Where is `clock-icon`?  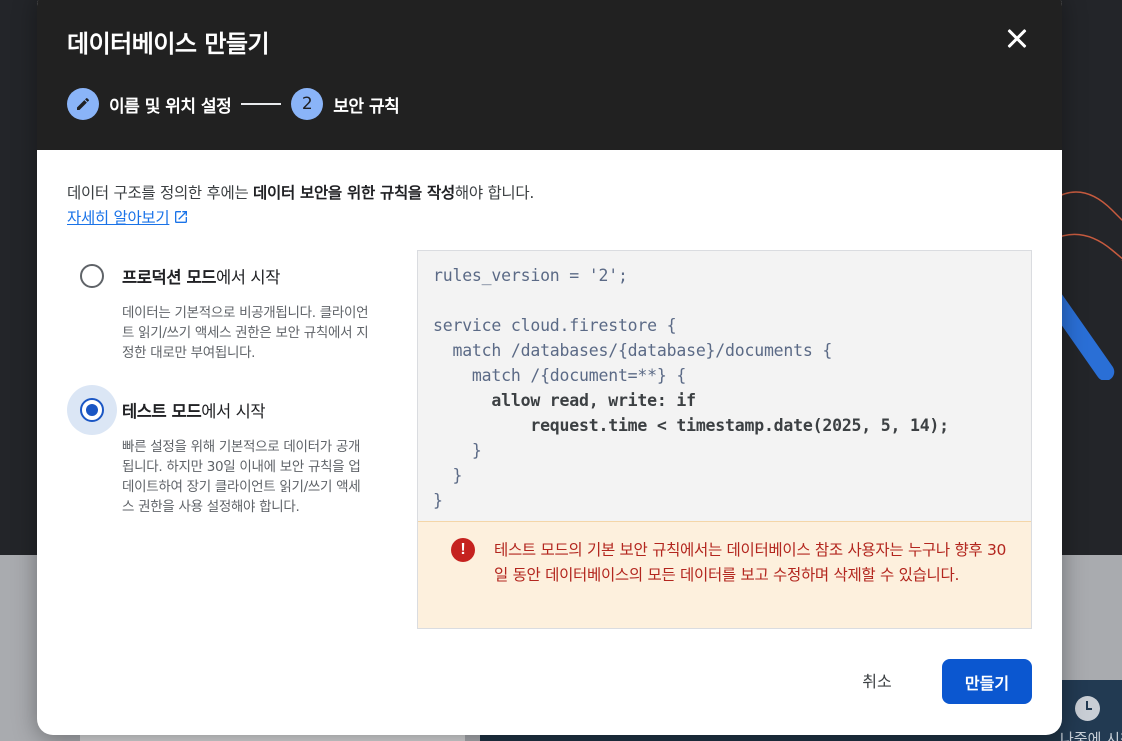
clock-icon is located at coordinates (1087, 708).